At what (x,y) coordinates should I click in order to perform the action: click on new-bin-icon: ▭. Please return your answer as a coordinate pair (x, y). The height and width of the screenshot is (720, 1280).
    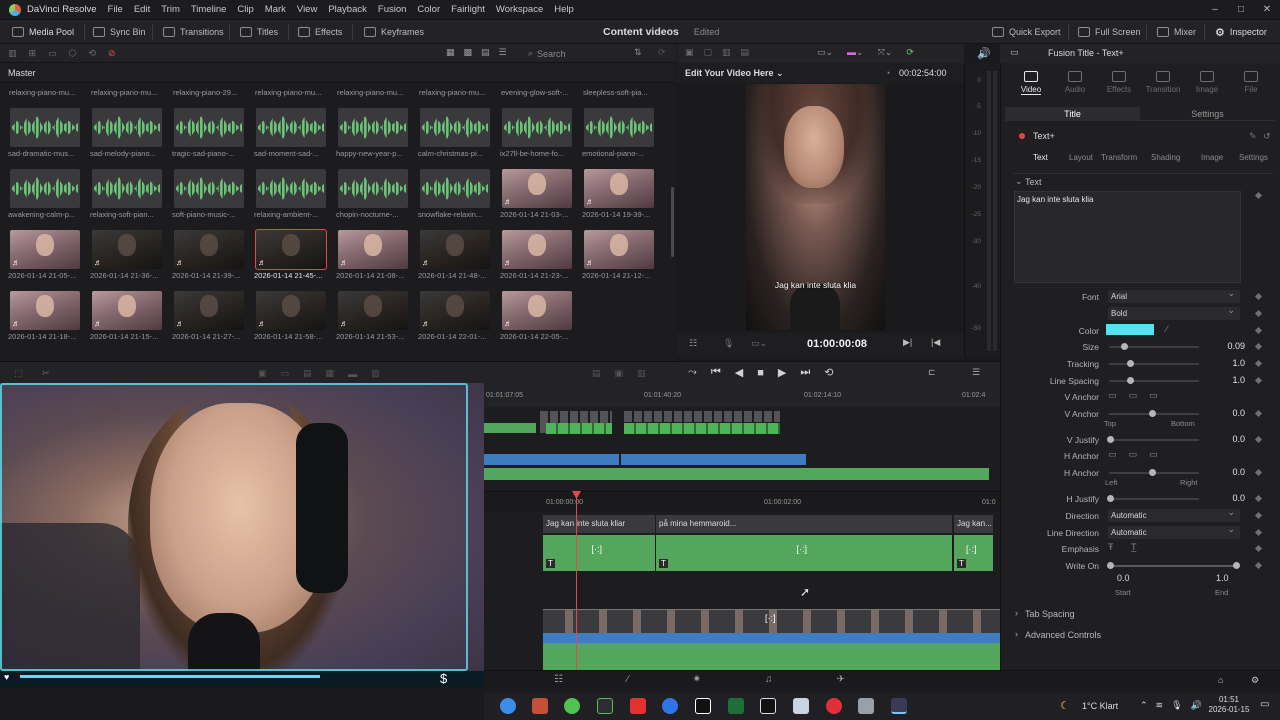
    Looking at the image, I should click on (52, 53).